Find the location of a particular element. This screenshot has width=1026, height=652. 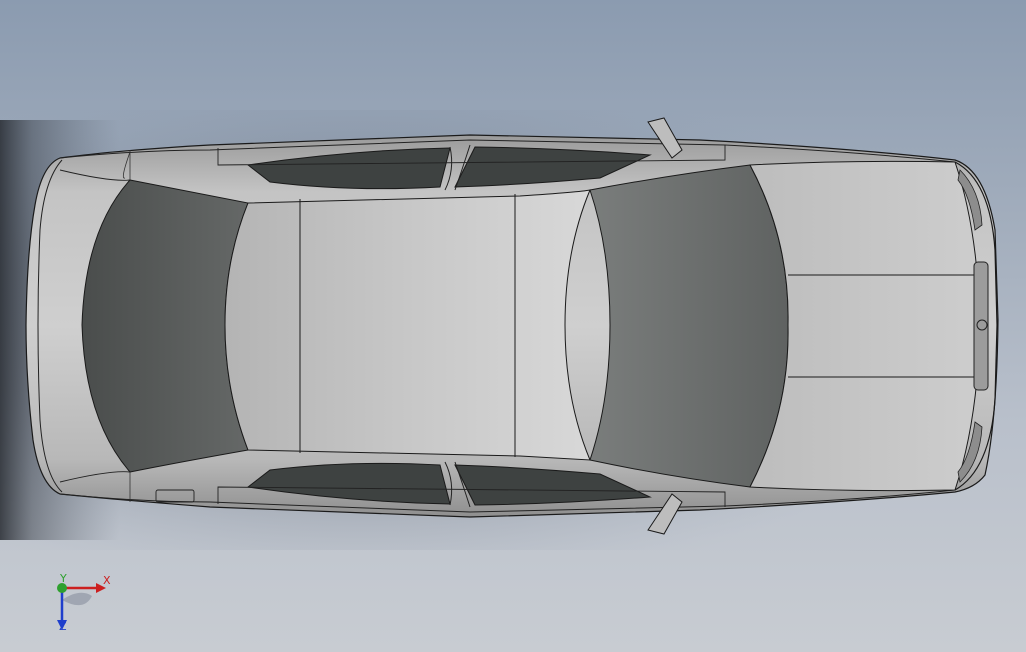

roof-panel is located at coordinates (407, 325).